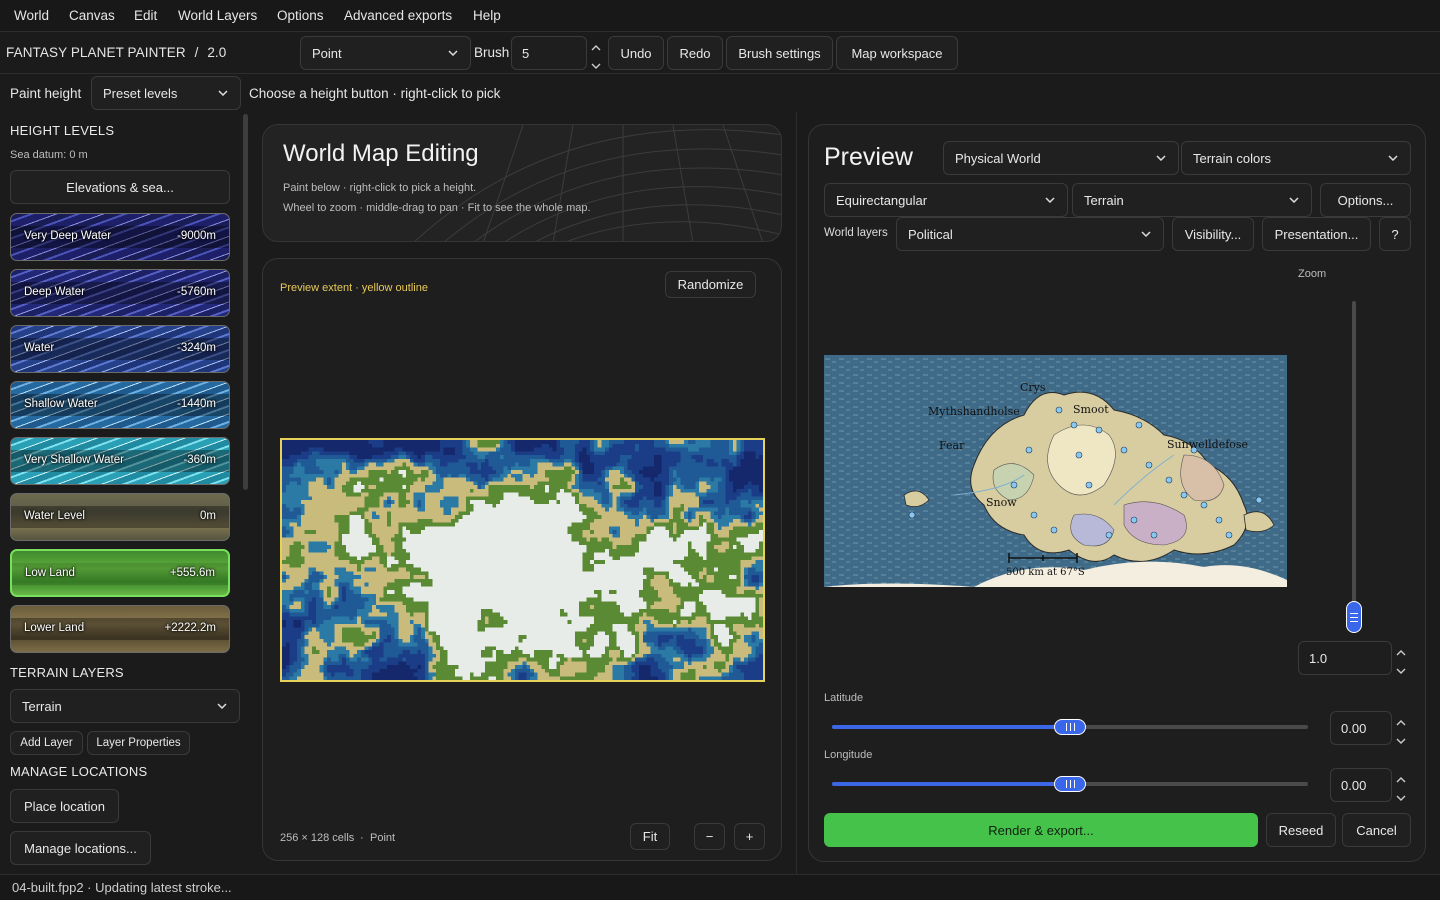 The height and width of the screenshot is (900, 1440). Describe the element at coordinates (120, 405) in the screenshot. I see `height-level-shallow-water: Shallow Water -1440m` at that location.